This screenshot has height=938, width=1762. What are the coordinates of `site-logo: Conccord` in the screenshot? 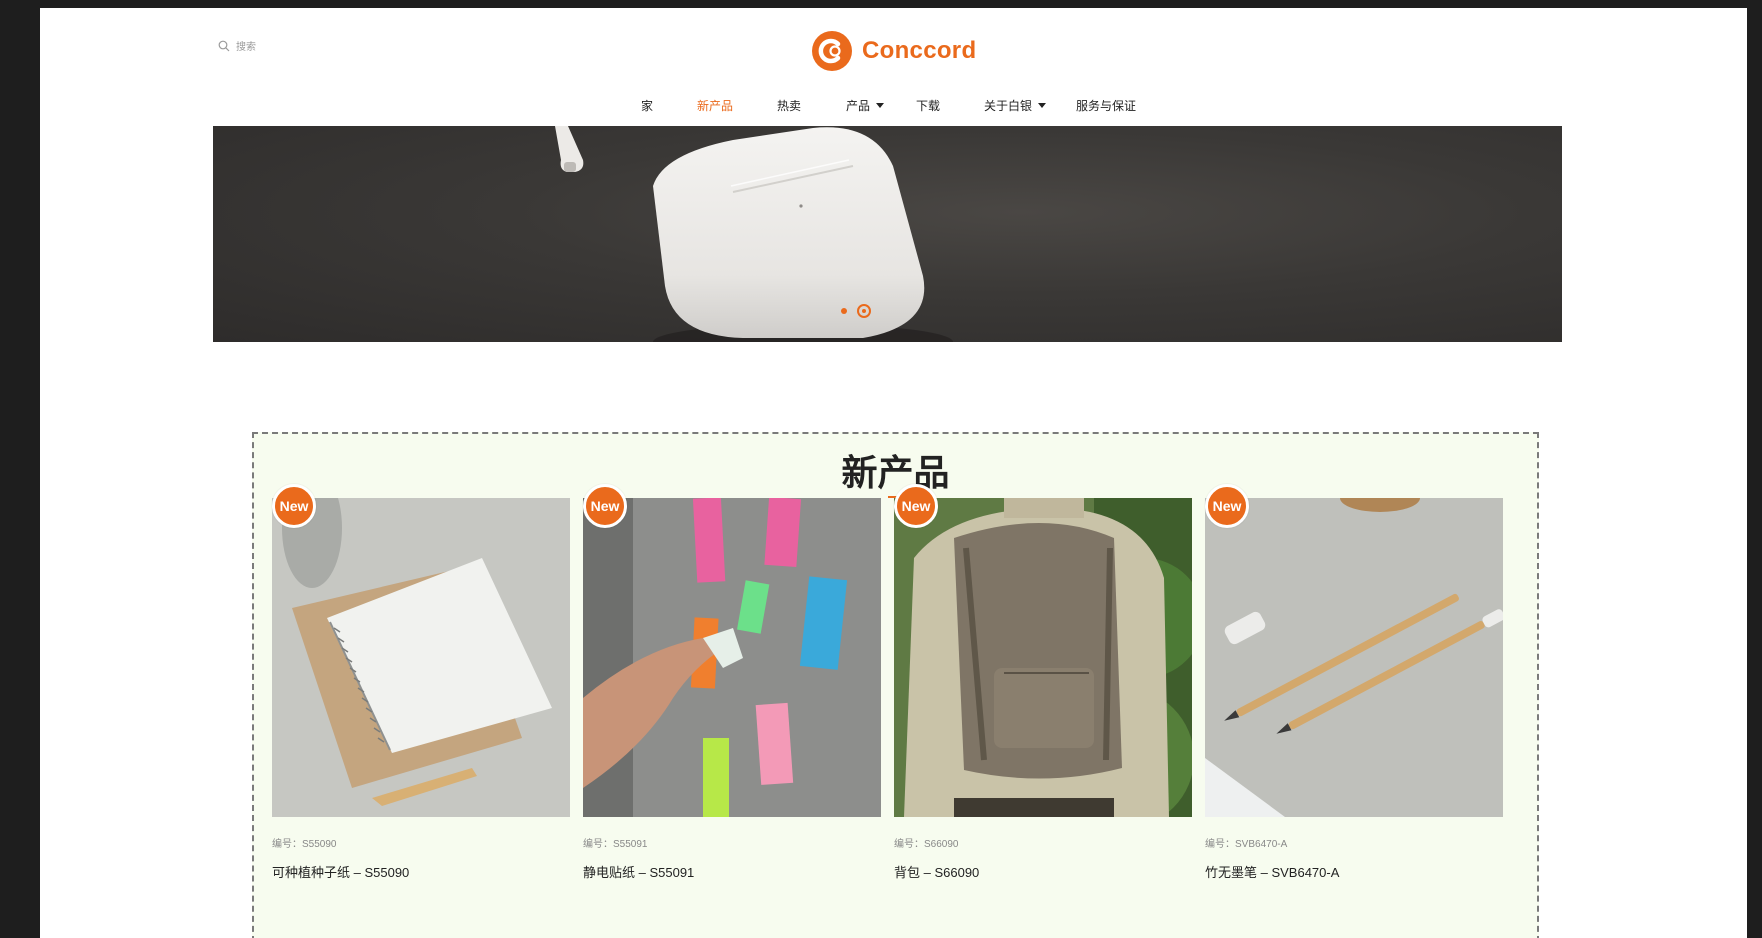 It's located at (894, 51).